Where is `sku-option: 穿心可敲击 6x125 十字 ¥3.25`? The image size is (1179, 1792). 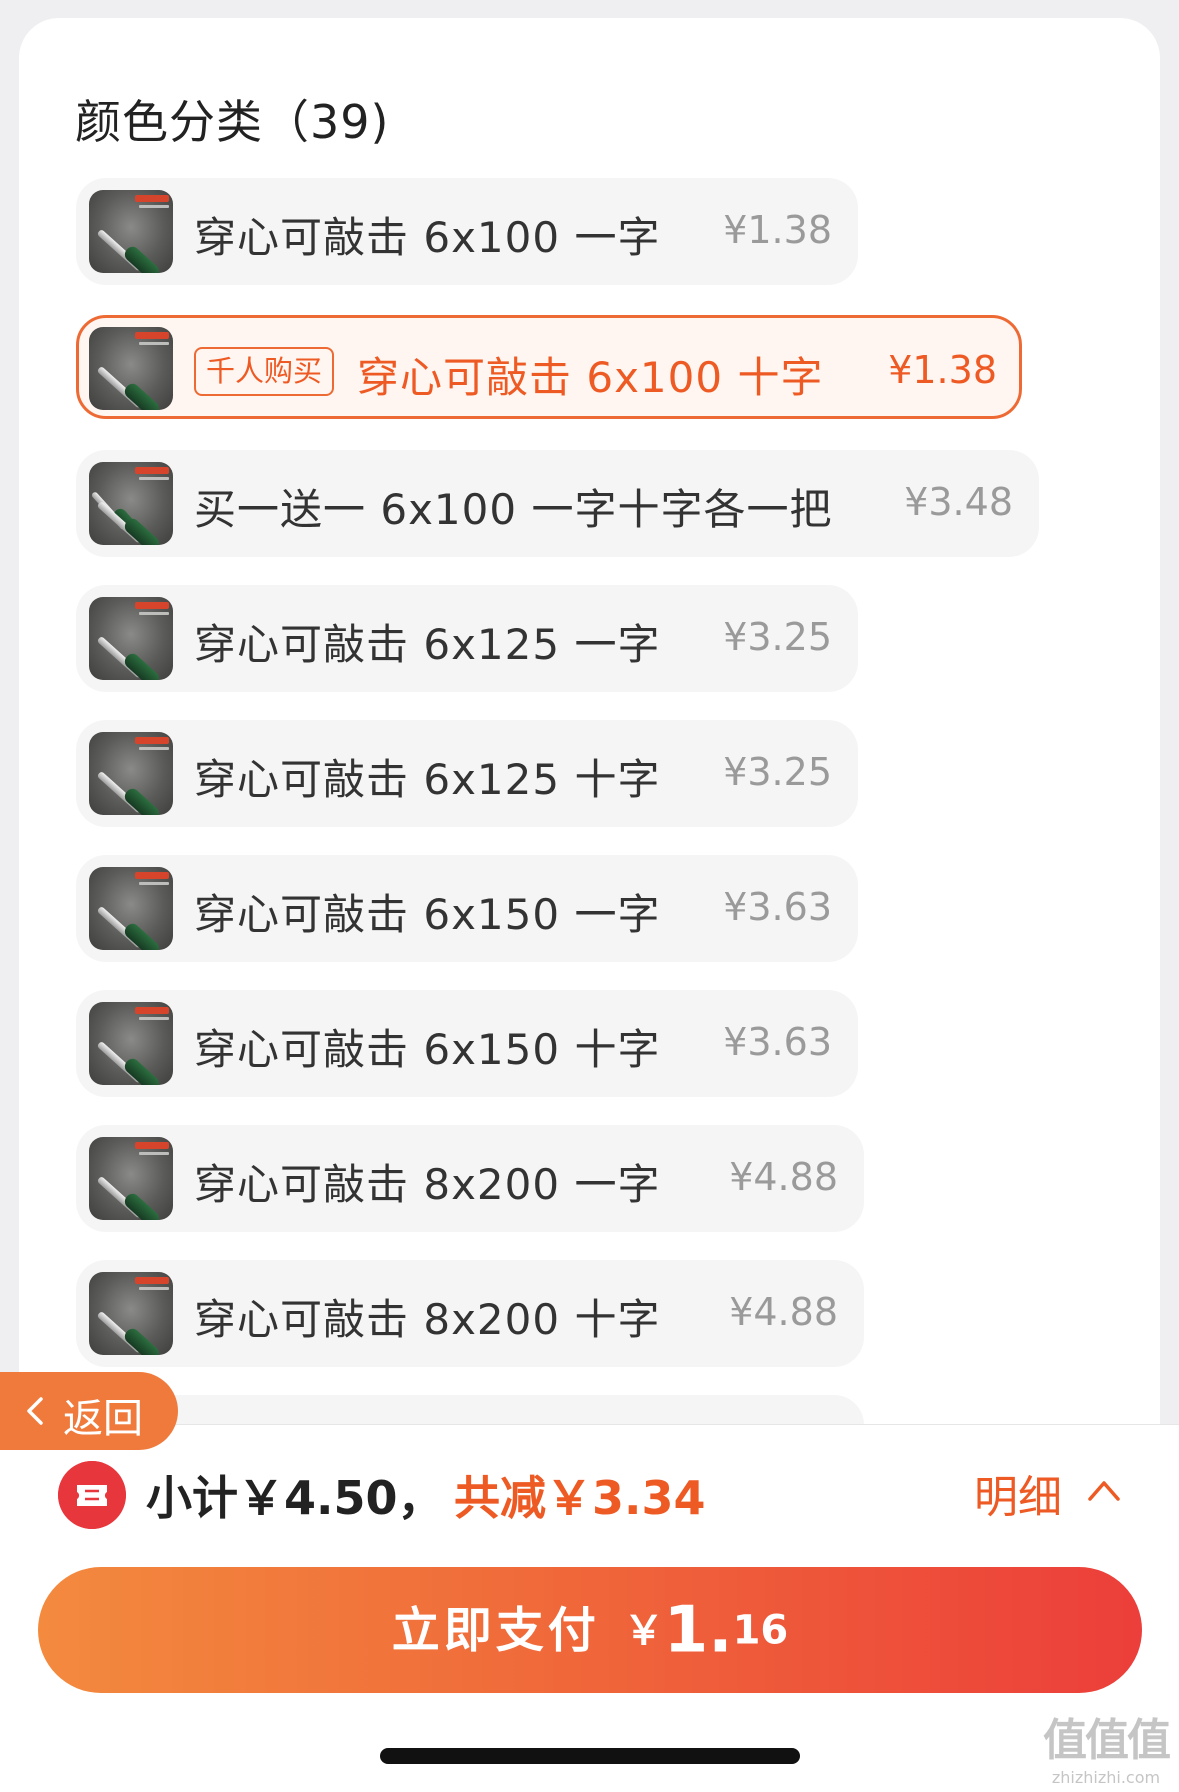 sku-option: 穿心可敲击 6x125 十字 ¥3.25 is located at coordinates (467, 773).